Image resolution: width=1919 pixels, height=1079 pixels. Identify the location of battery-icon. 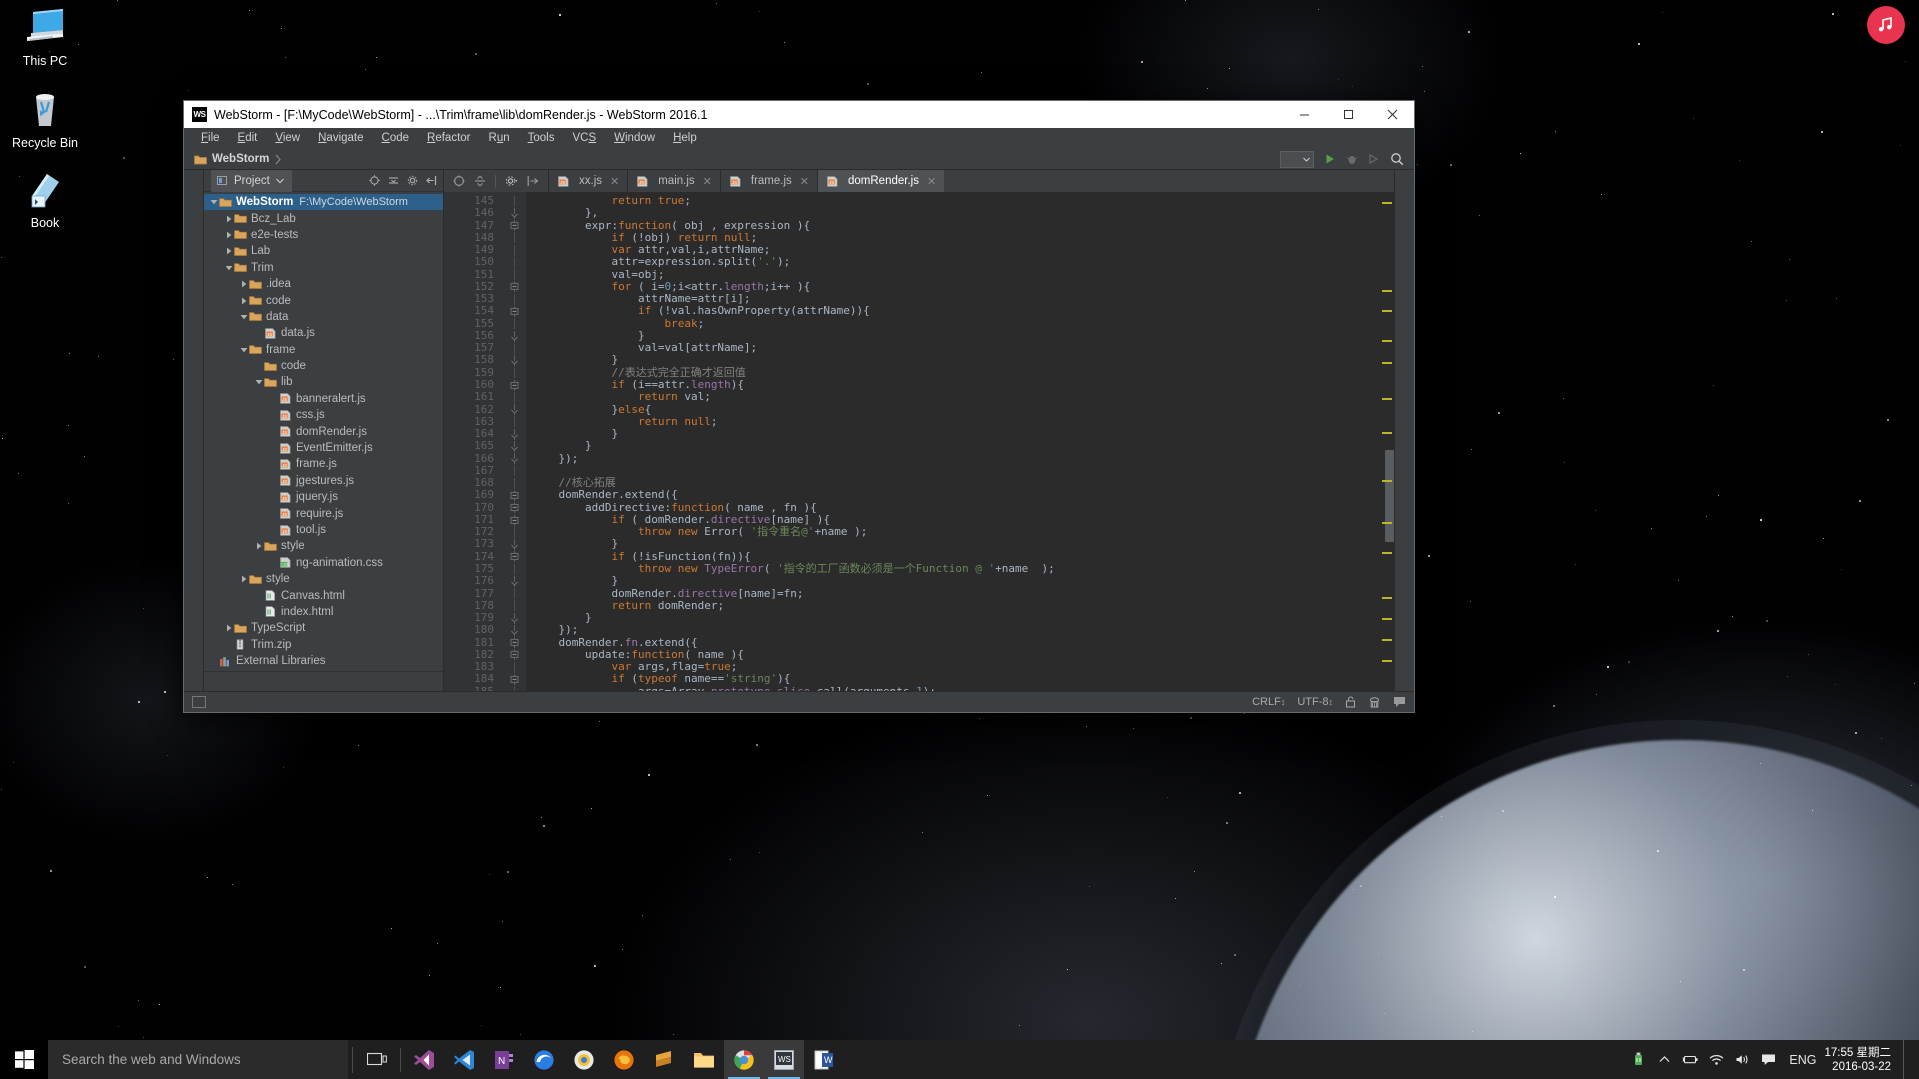
(1690, 1059).